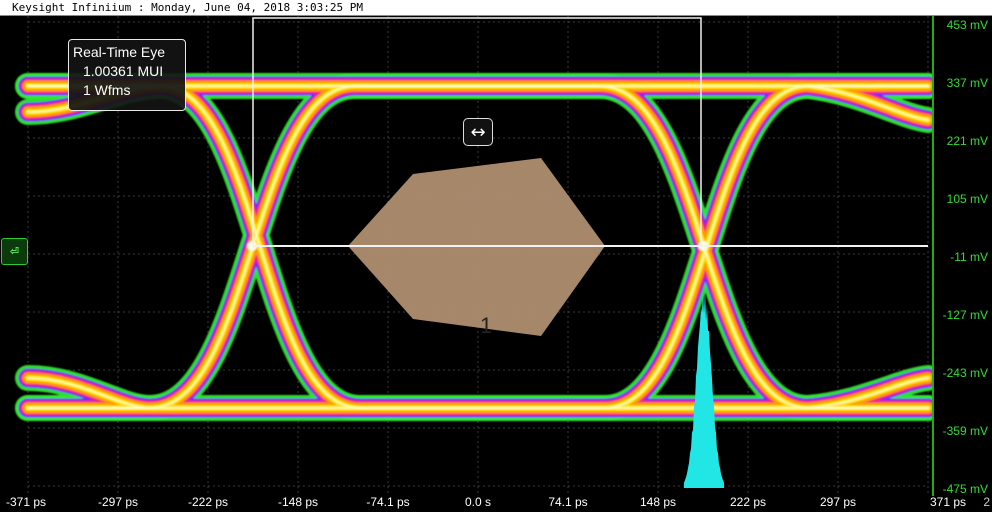 The width and height of the screenshot is (992, 512). Describe the element at coordinates (658, 502) in the screenshot. I see `x-axis-label: 148 ps` at that location.